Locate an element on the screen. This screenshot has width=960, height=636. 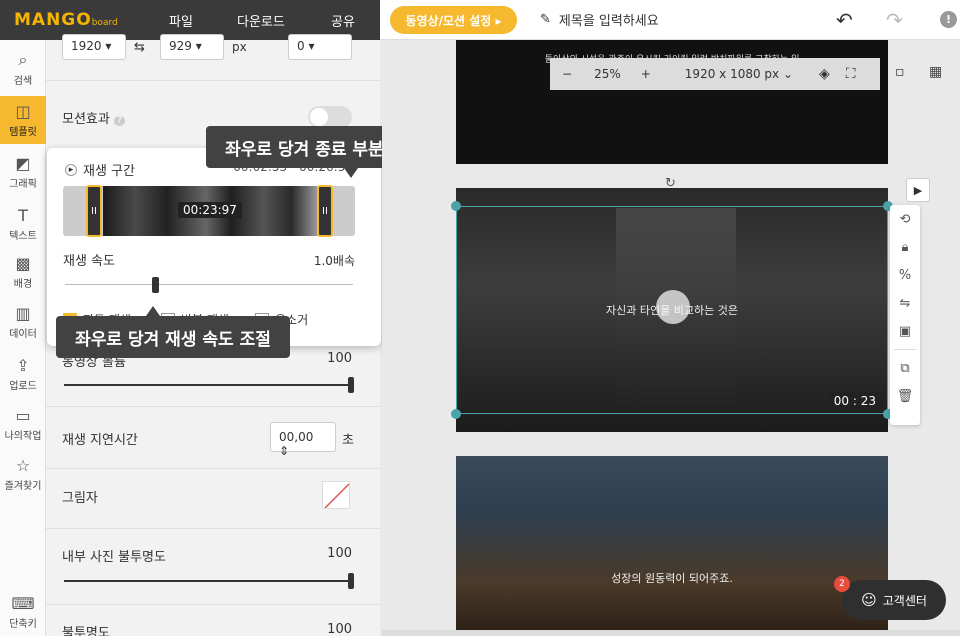
menu-share: 공유 is located at coordinates (343, 20).